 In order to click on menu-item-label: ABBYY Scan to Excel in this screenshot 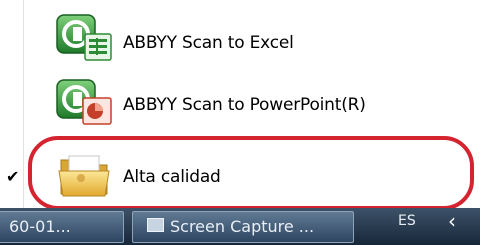, I will do `click(208, 43)`.